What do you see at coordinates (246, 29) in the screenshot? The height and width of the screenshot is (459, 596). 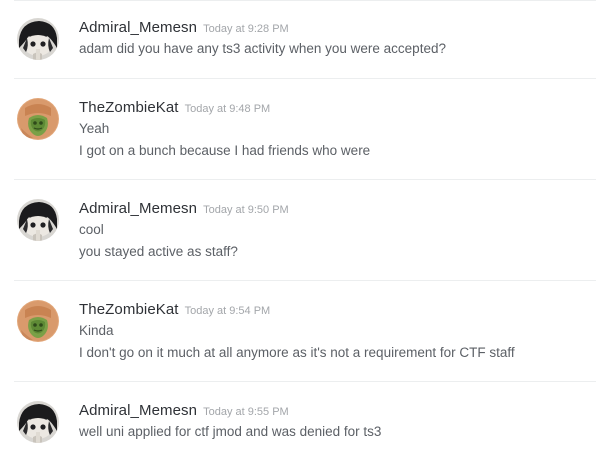 I see `timestamp: Today at 9:28 PM` at bounding box center [246, 29].